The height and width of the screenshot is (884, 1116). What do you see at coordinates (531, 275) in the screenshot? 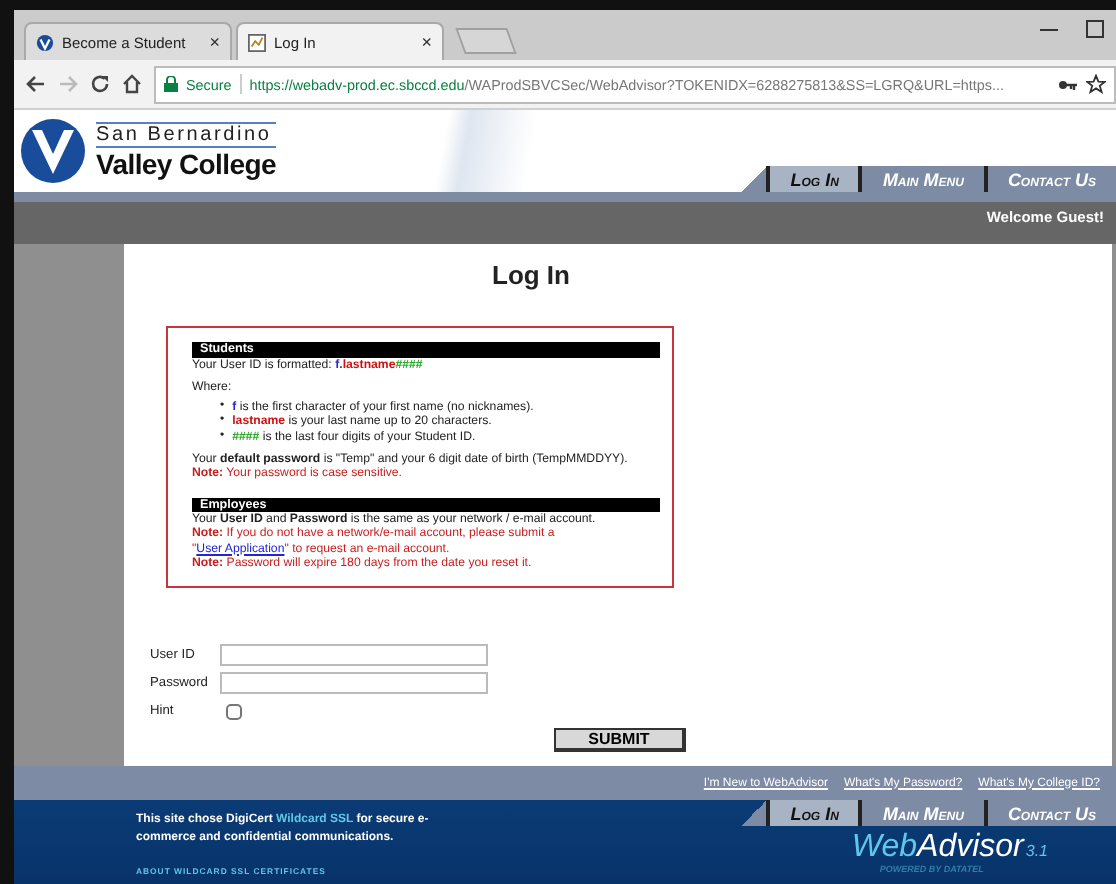
I see `page-title: Log In` at bounding box center [531, 275].